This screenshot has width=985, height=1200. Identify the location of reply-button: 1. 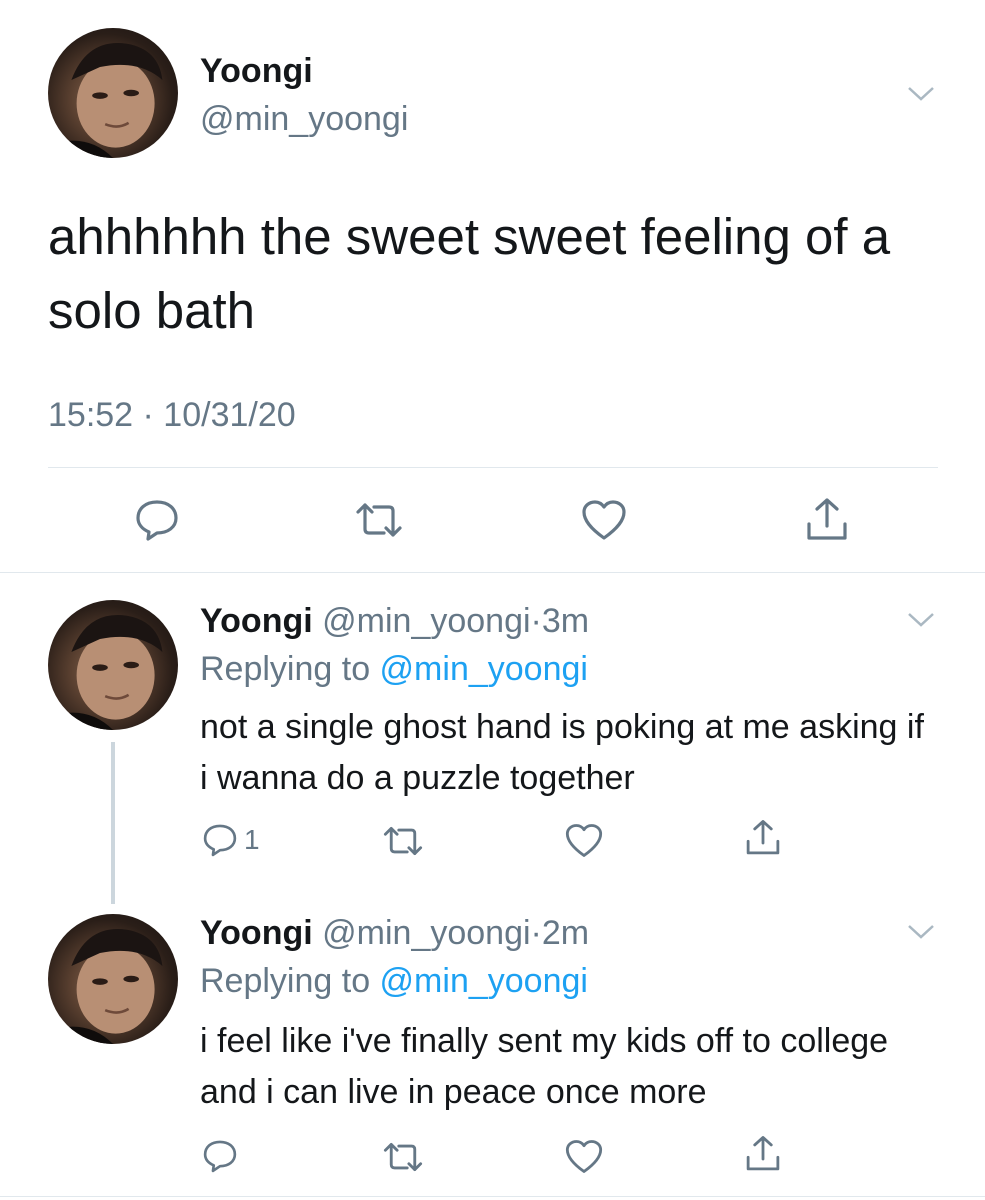
(231, 840).